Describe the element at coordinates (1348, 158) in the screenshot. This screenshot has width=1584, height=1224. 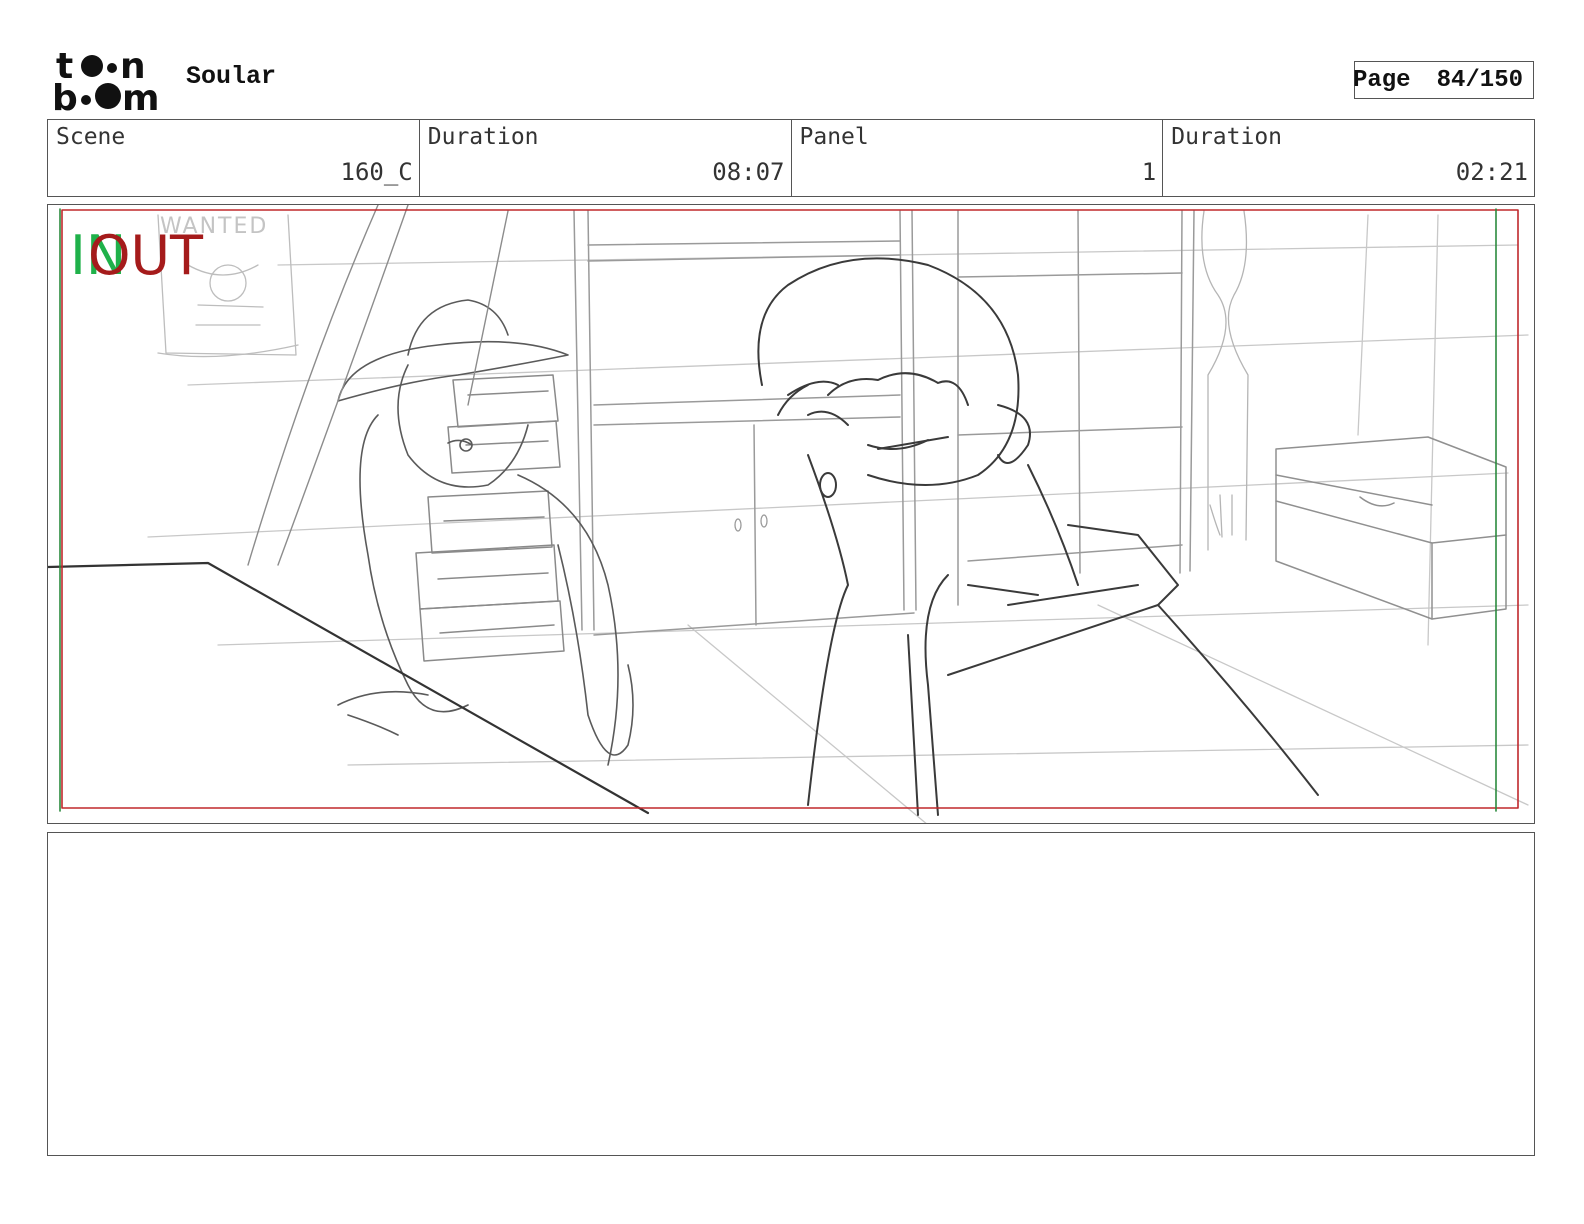
I see `panel-duration-cell: Duration 02:21` at that location.